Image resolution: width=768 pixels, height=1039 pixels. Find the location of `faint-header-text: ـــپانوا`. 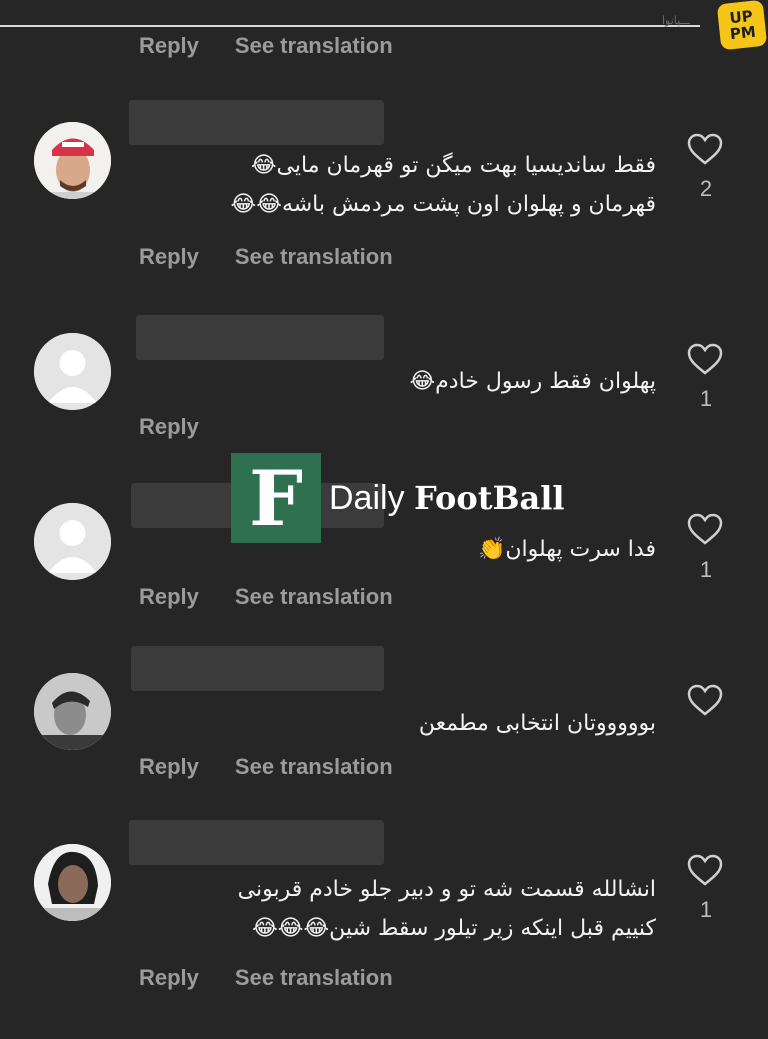

faint-header-text: ـــپانوا is located at coordinates (676, 20).